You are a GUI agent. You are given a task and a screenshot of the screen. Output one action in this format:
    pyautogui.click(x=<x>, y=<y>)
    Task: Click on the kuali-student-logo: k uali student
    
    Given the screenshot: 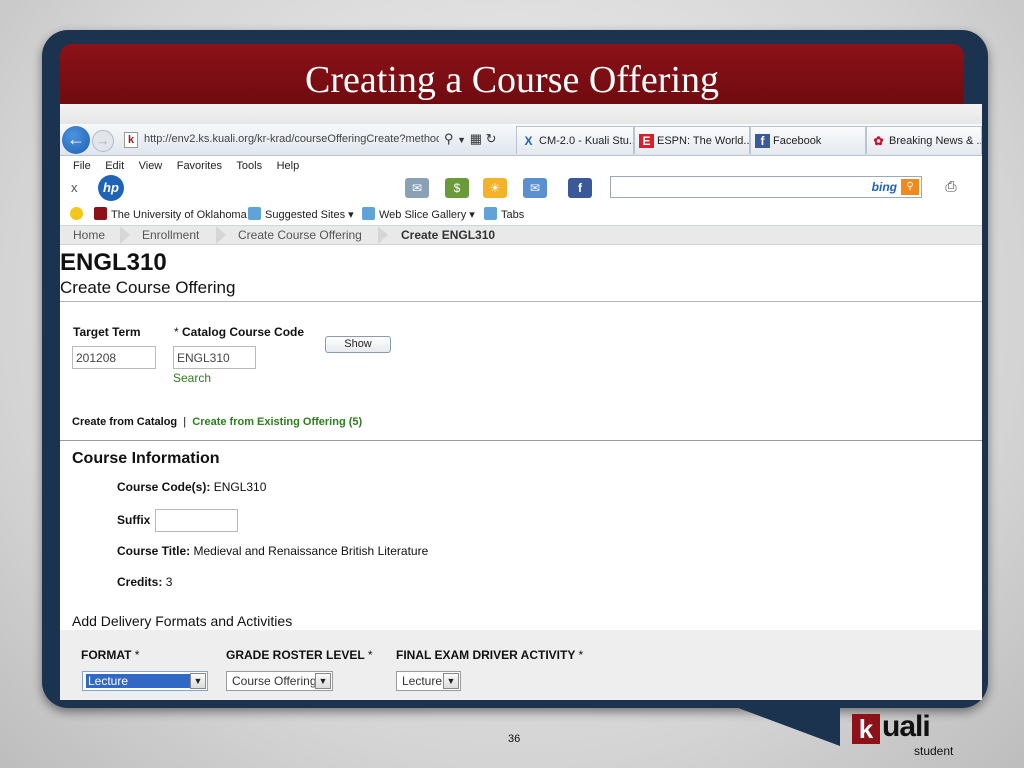 What is the action you would take?
    pyautogui.click(x=912, y=735)
    